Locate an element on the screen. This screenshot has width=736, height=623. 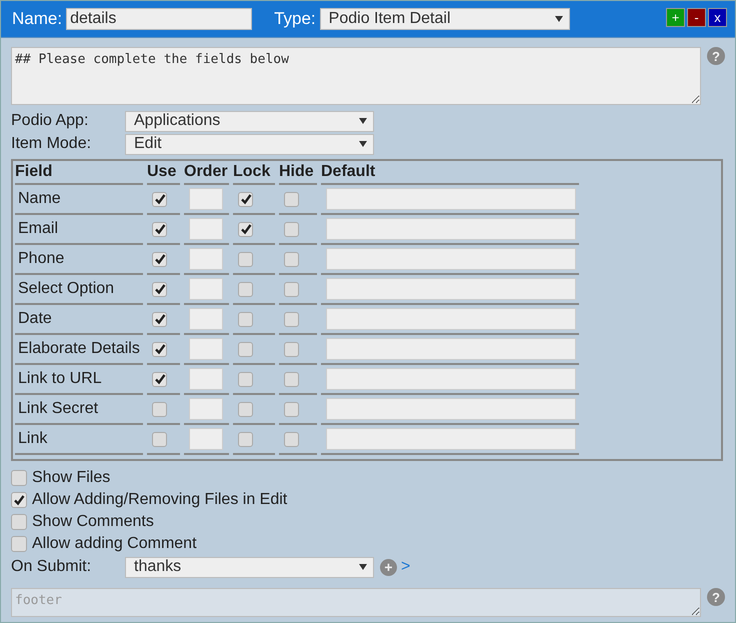
column-header: Use is located at coordinates (163, 173).